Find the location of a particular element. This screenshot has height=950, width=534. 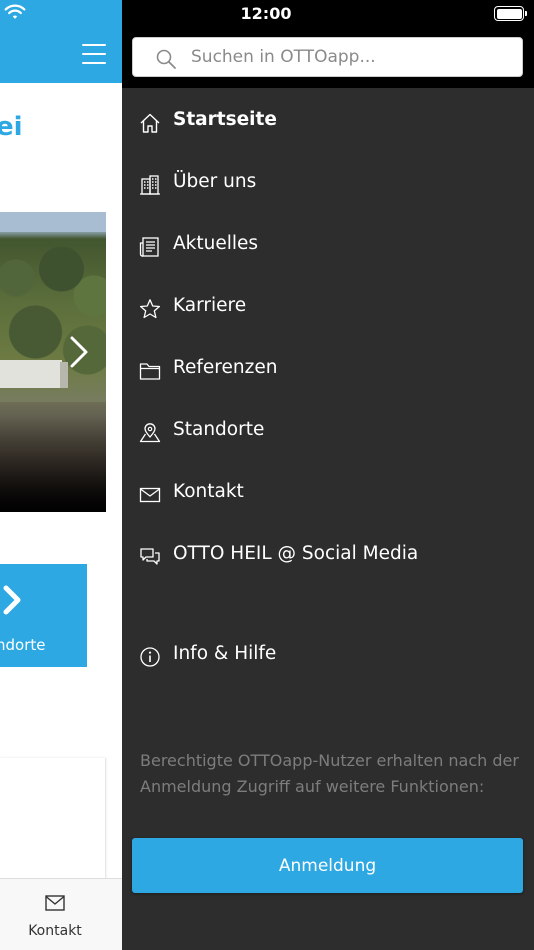

slider-image-ground is located at coordinates (53, 457).